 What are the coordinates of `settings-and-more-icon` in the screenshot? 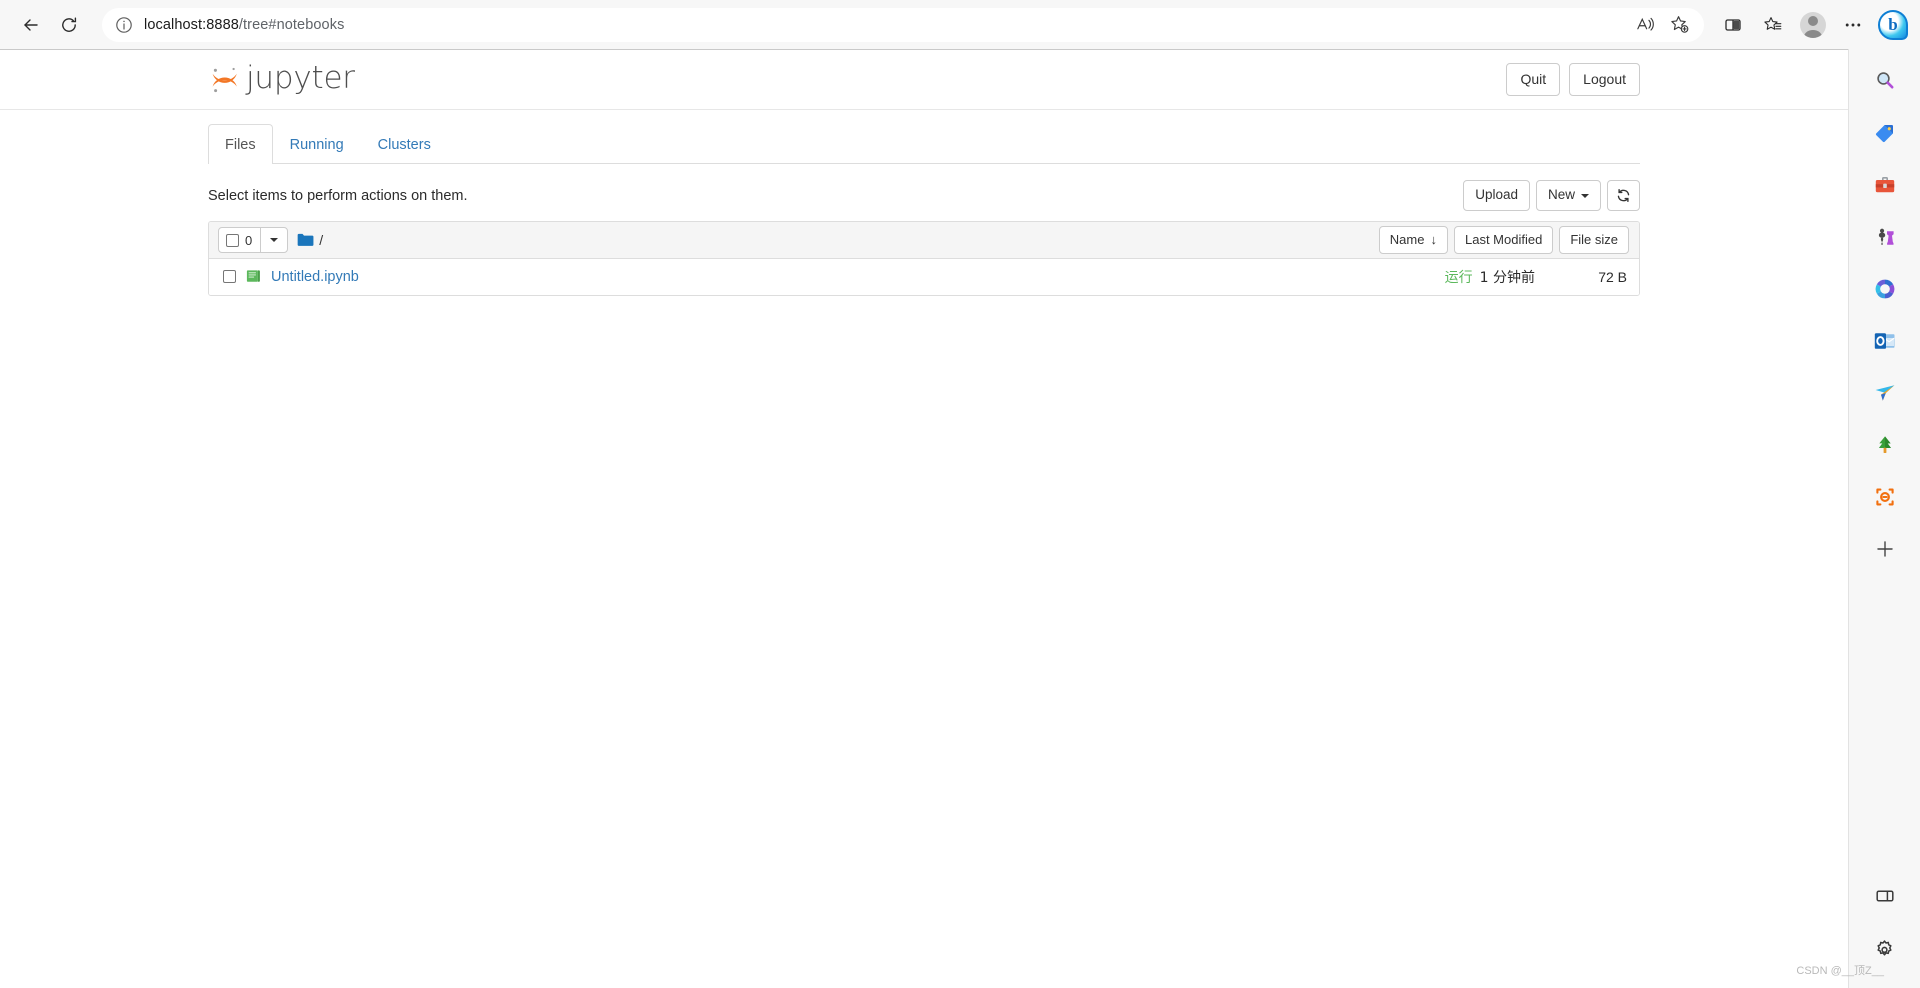 It's located at (1853, 25).